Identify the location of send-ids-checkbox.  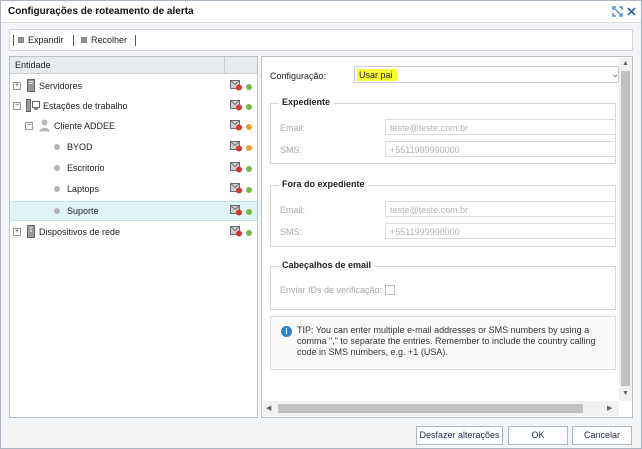
(390, 290).